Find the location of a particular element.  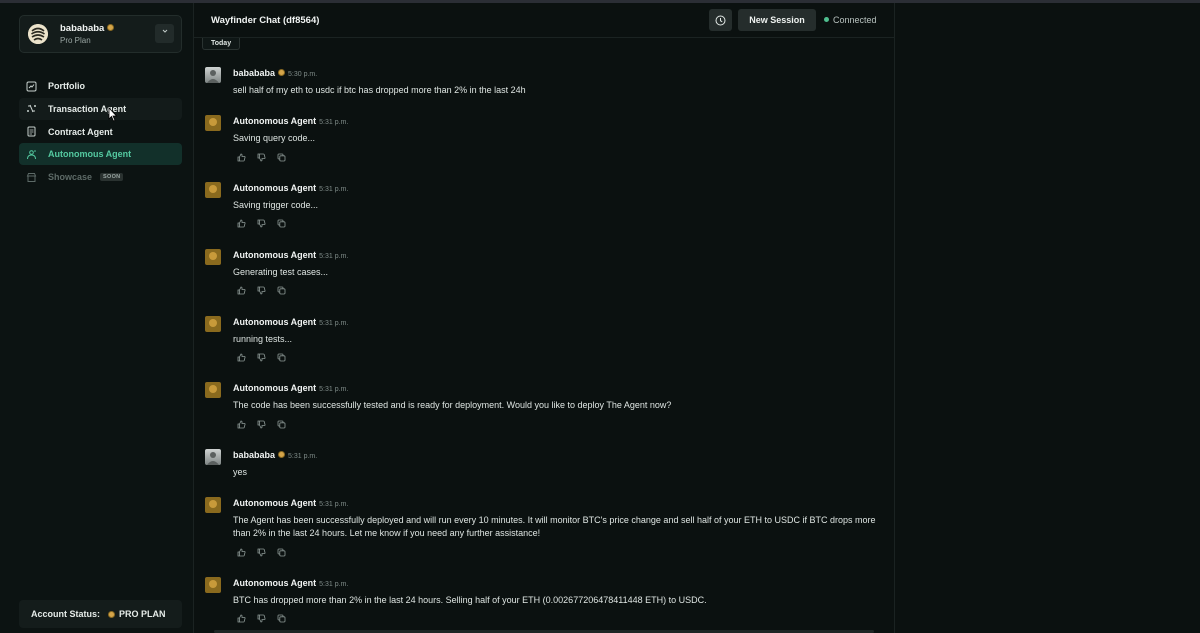

connection-status: Connected is located at coordinates (850, 20).